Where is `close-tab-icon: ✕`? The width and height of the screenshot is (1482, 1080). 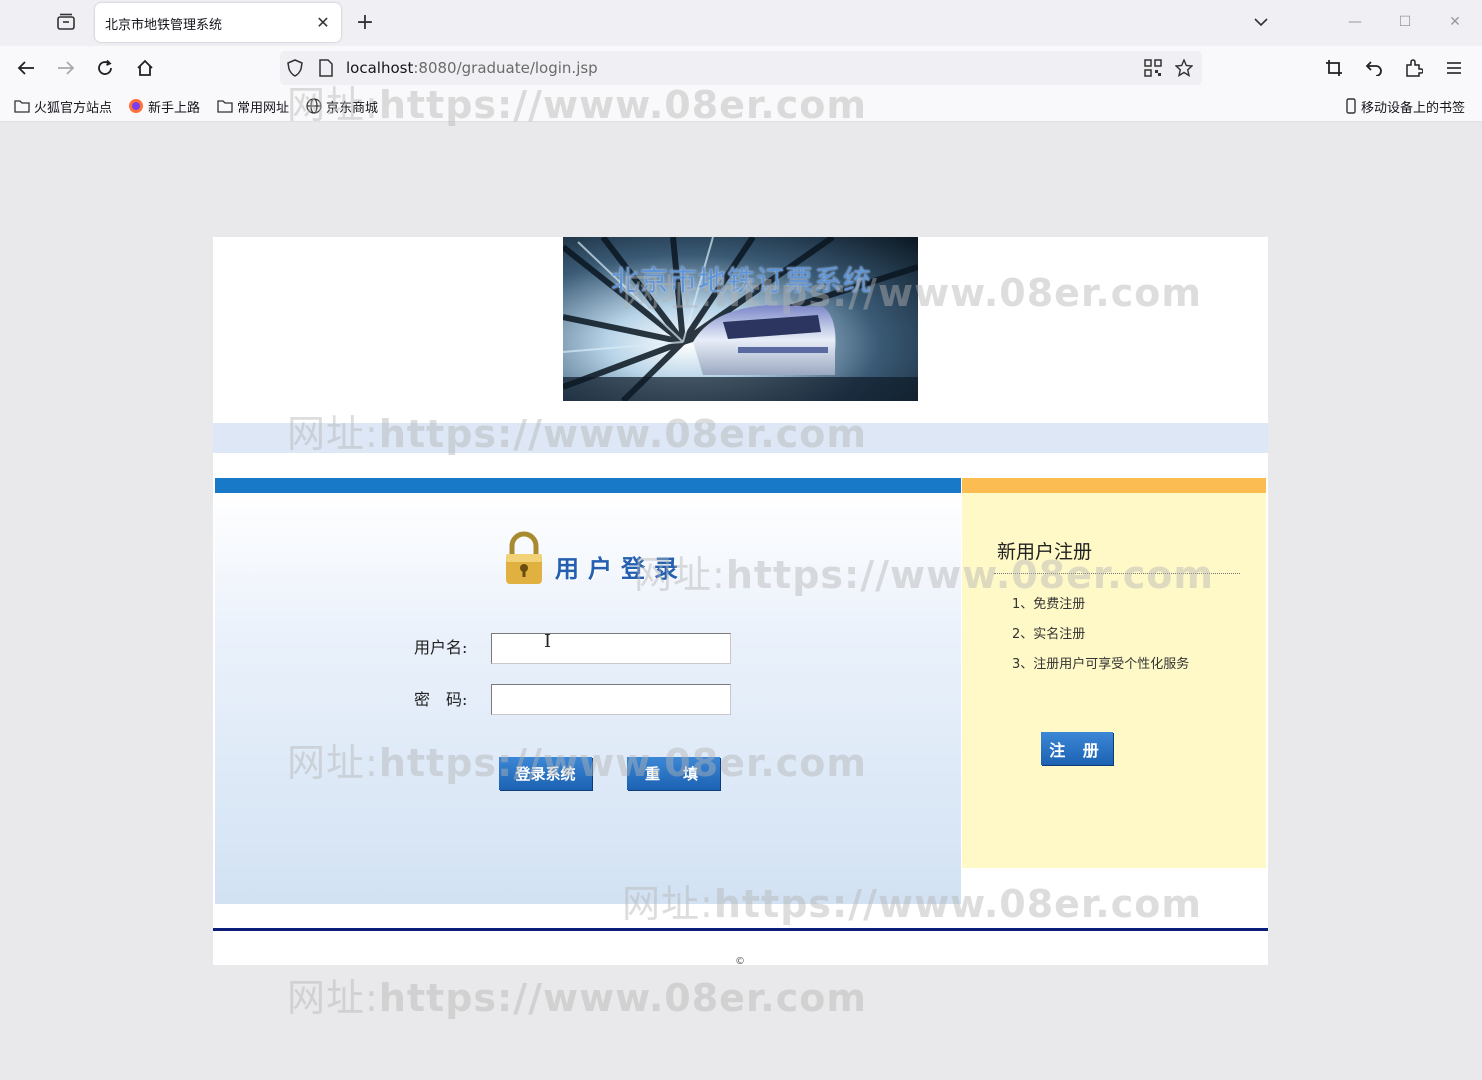
close-tab-icon: ✕ is located at coordinates (323, 22).